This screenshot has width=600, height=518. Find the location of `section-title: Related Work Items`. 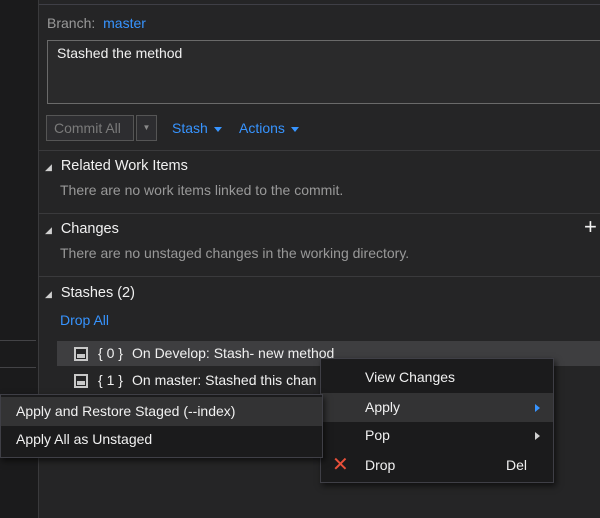

section-title: Related Work Items is located at coordinates (124, 166).